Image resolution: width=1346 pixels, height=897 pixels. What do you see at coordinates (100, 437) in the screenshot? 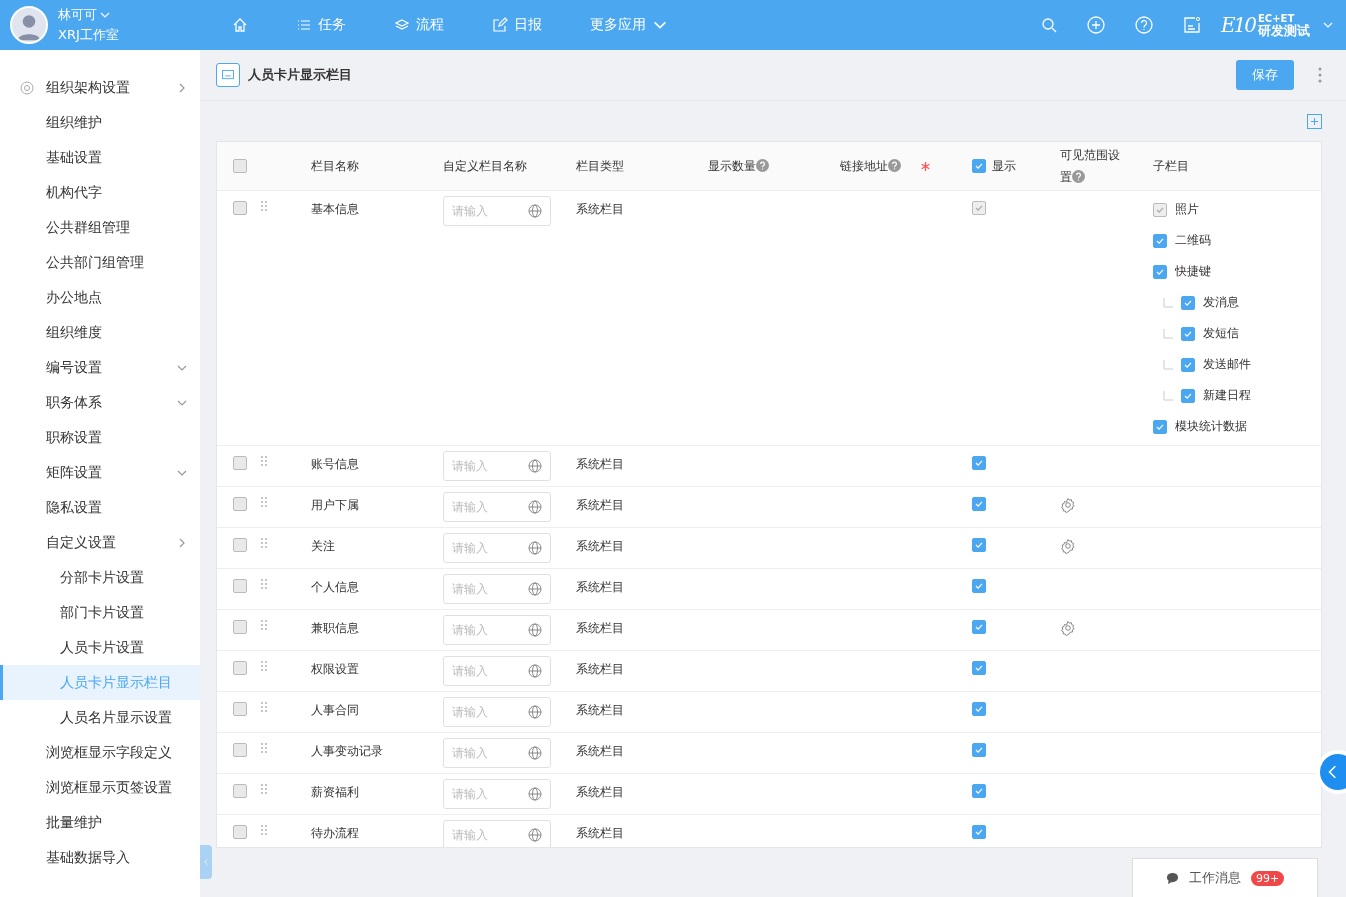
I see `sidebar-item: 职称设置` at bounding box center [100, 437].